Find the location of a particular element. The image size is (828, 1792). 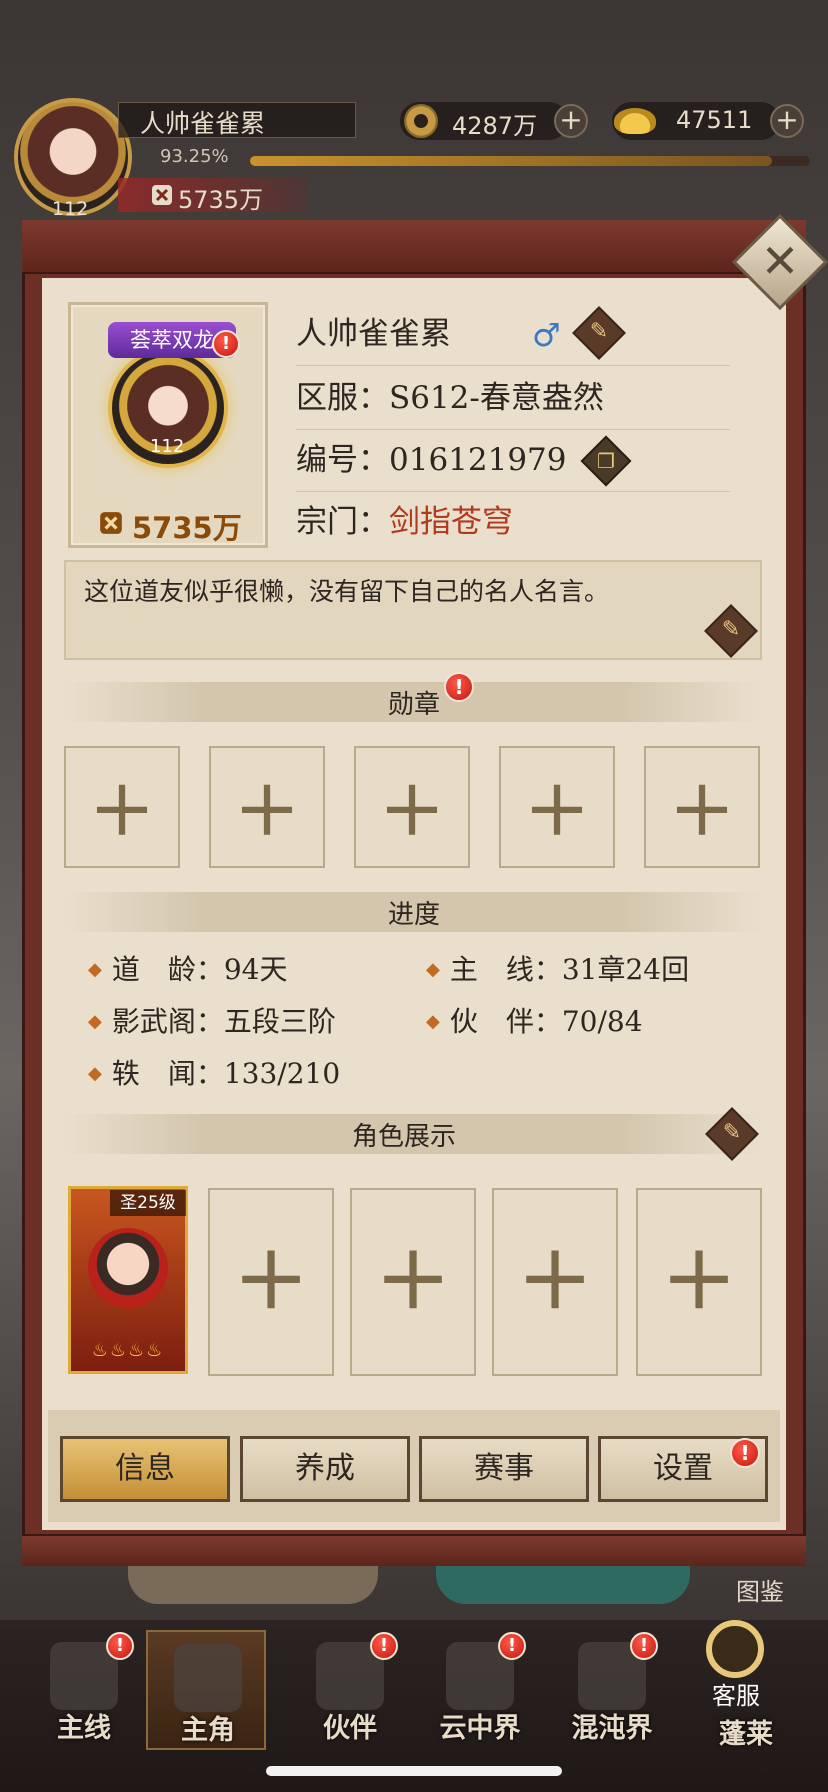

progress-label: 轶 闻： is located at coordinates (167, 1073).